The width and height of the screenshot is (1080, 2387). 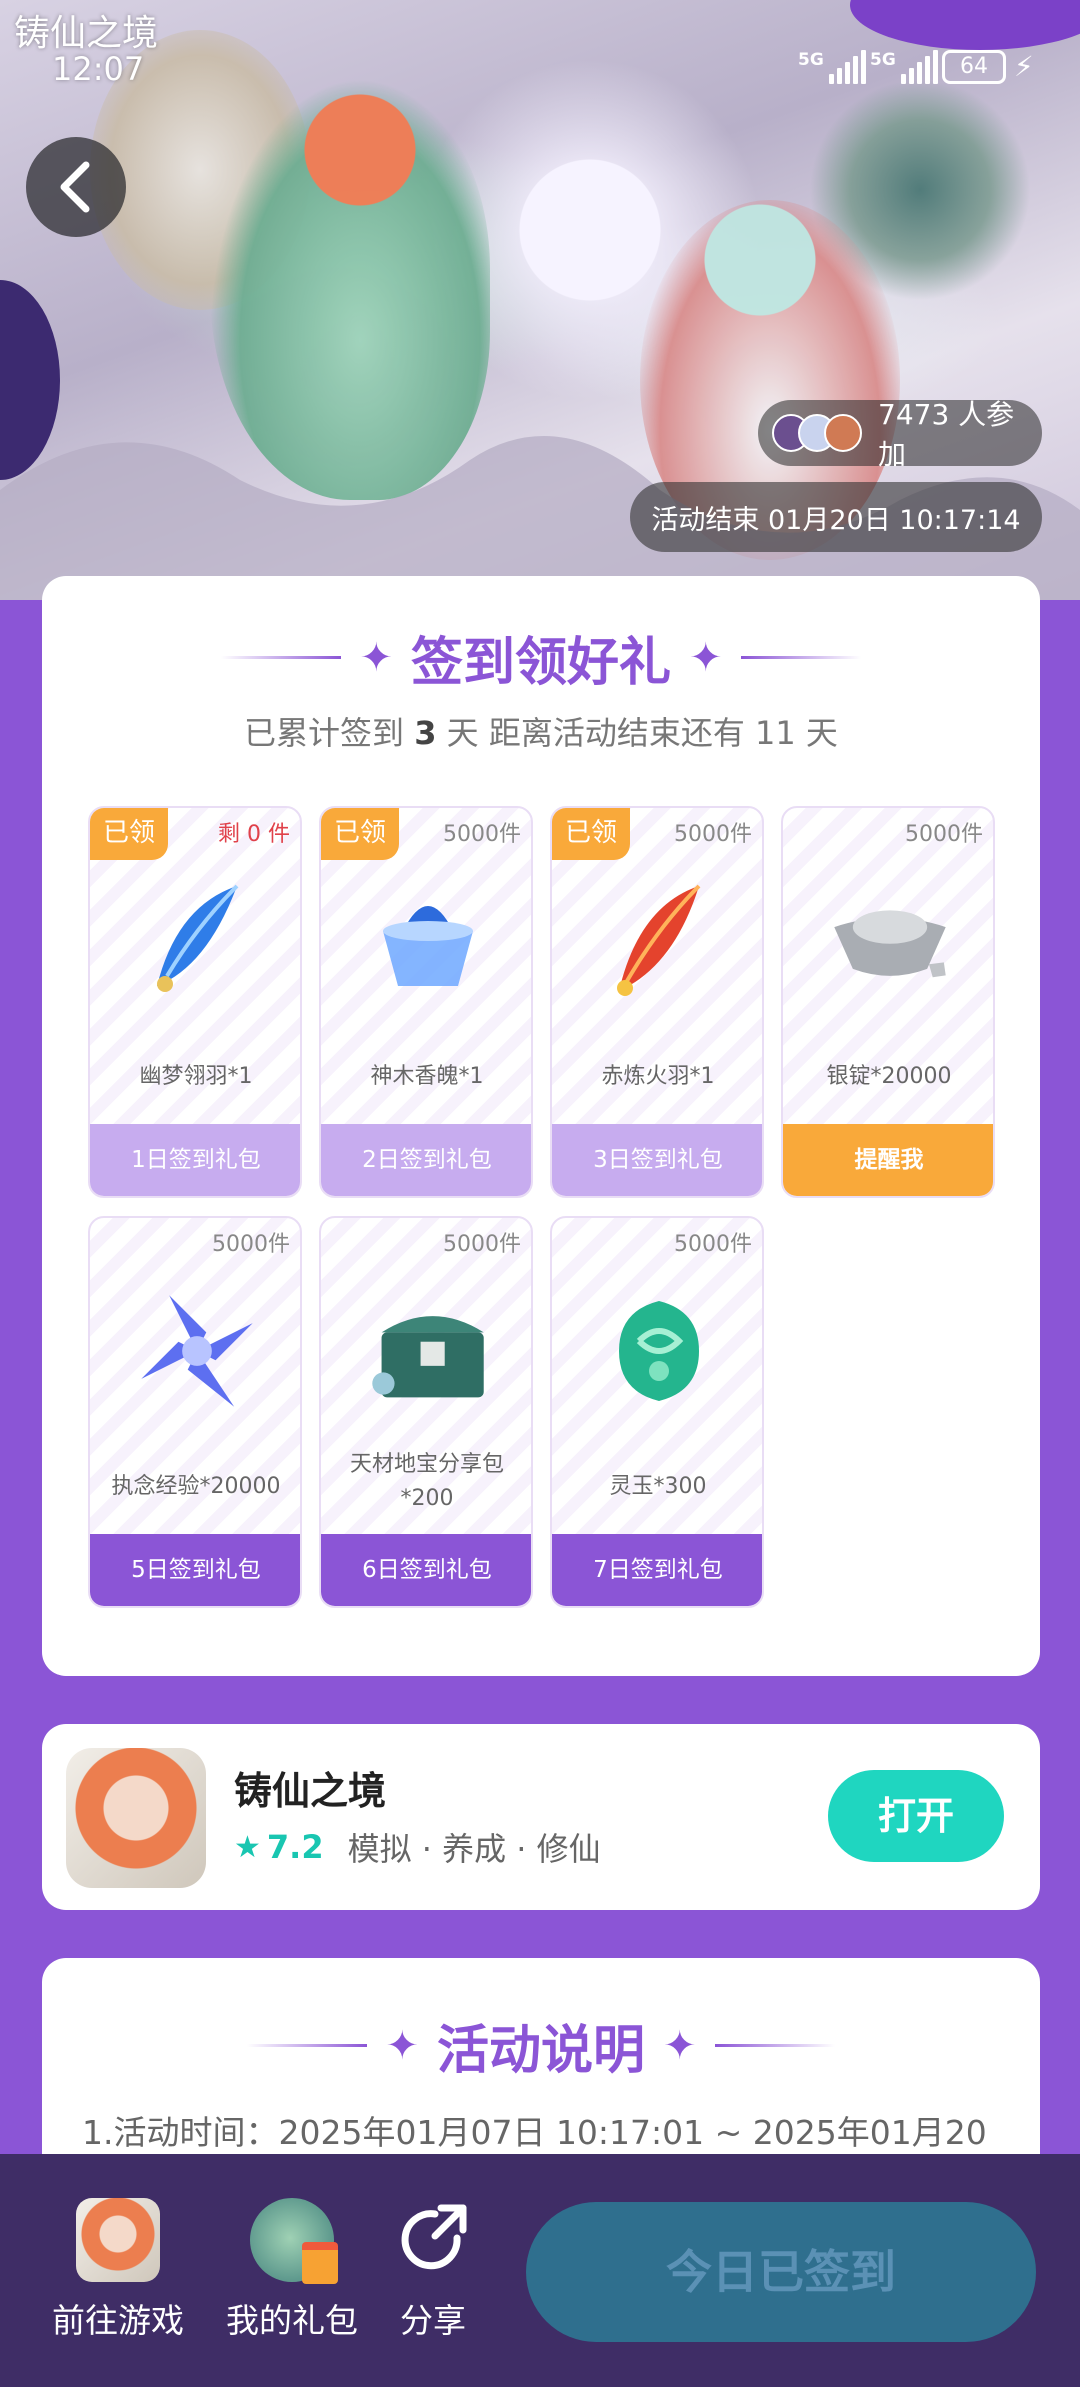 I want to click on gift-day-5: 5000件 执念经验*20000 5日签到礼包, so click(x=195, y=1412).